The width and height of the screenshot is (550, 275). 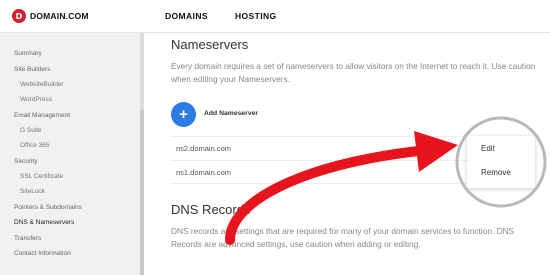 What do you see at coordinates (48, 207) in the screenshot?
I see `sidebar-item-pointers-subdomains: Pointers & Subdomains` at bounding box center [48, 207].